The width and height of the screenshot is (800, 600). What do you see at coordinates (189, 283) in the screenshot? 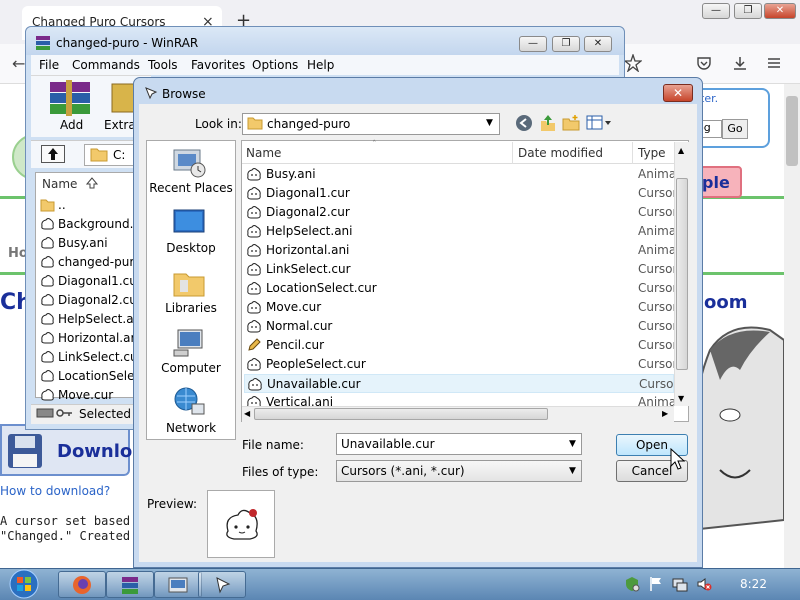
I see `libraries-icon` at bounding box center [189, 283].